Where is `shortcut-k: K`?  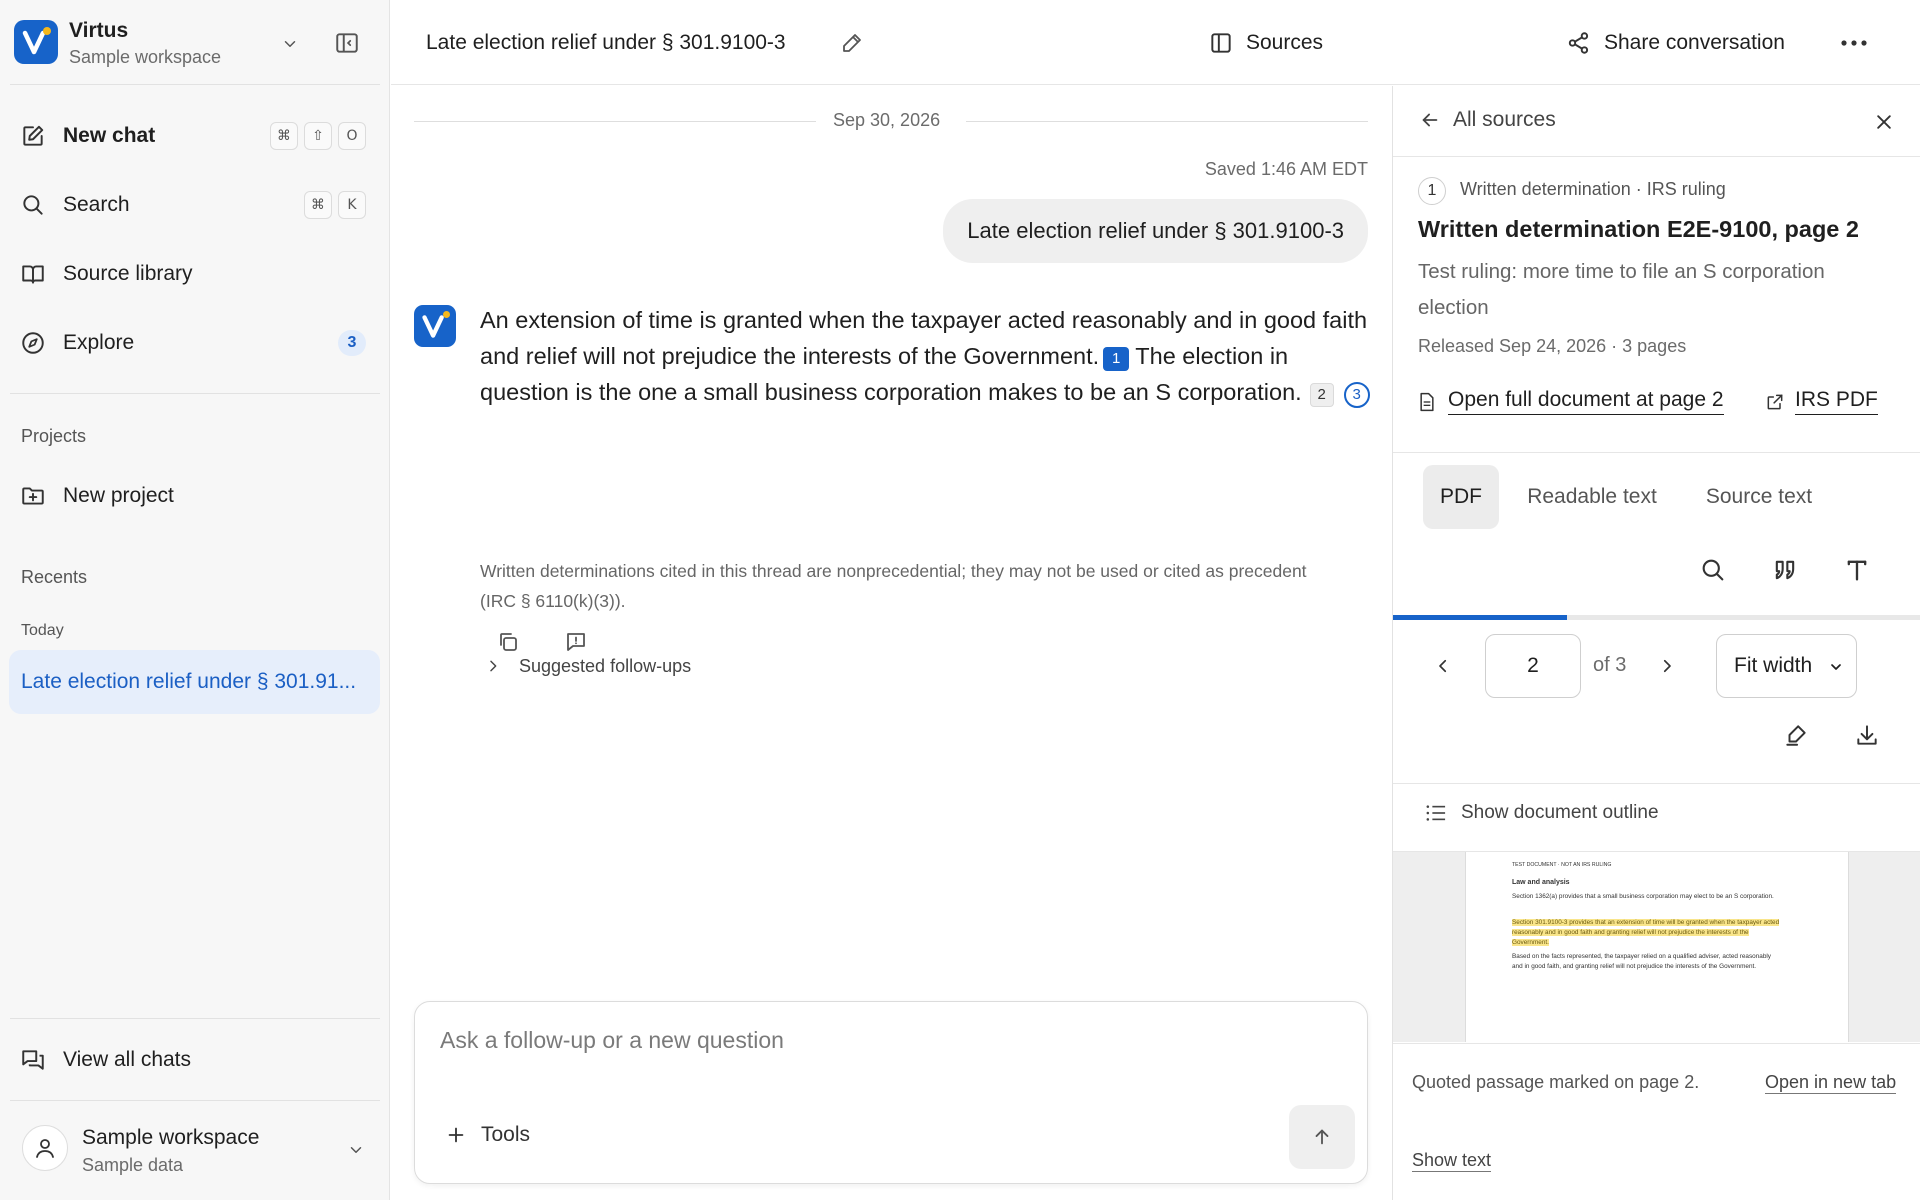 shortcut-k: K is located at coordinates (352, 205).